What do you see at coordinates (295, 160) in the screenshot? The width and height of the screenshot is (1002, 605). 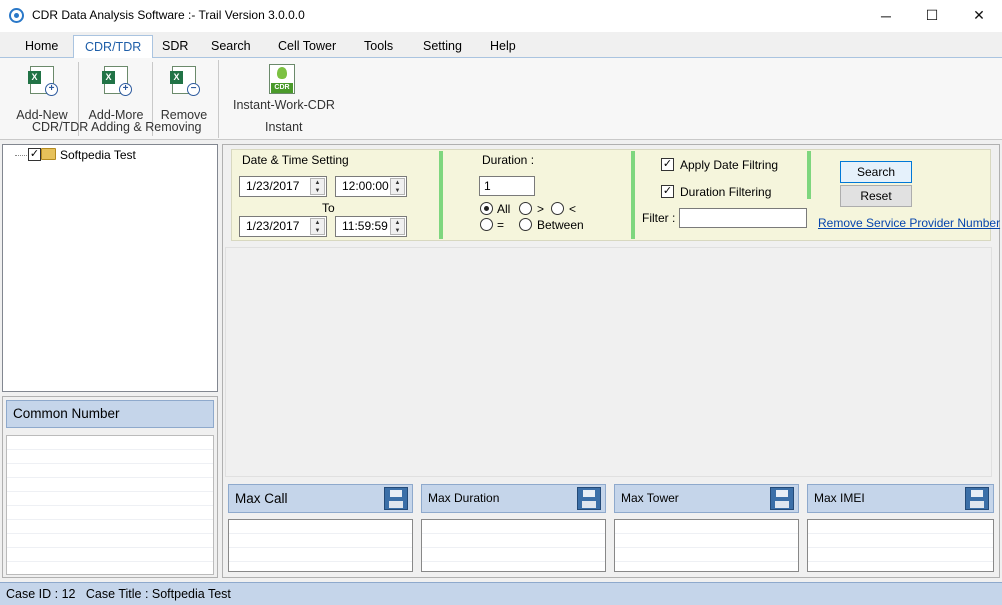 I see `date-time-label: Date & Time Setting` at bounding box center [295, 160].